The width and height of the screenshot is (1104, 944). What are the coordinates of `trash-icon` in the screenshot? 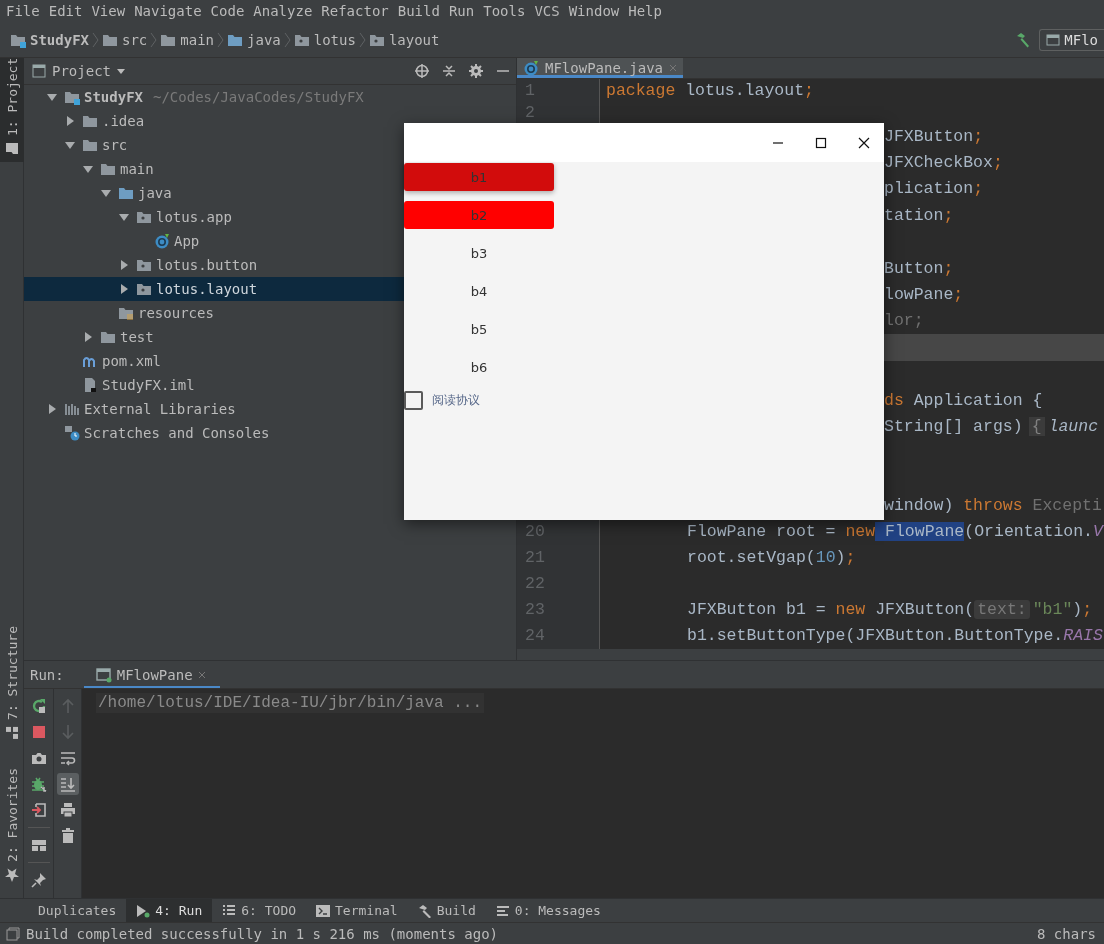 It's located at (67, 836).